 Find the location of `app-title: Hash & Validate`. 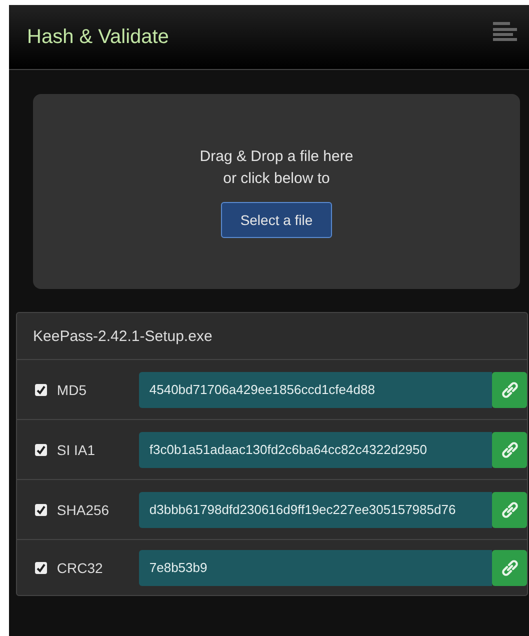

app-title: Hash & Validate is located at coordinates (98, 37).